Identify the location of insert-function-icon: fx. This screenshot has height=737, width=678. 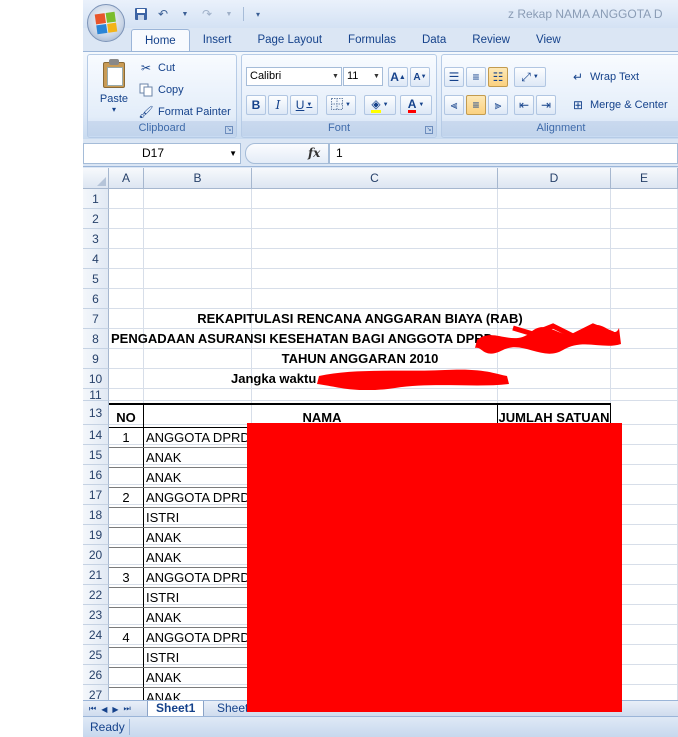
(314, 153).